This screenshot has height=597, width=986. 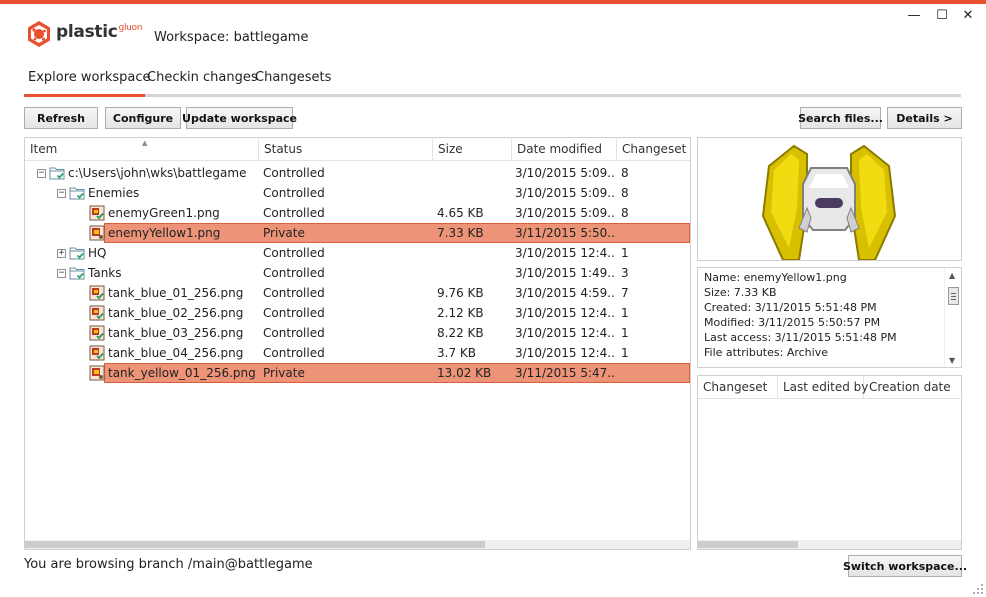 What do you see at coordinates (564, 149) in the screenshot?
I see `column-date-modified: Date modified` at bounding box center [564, 149].